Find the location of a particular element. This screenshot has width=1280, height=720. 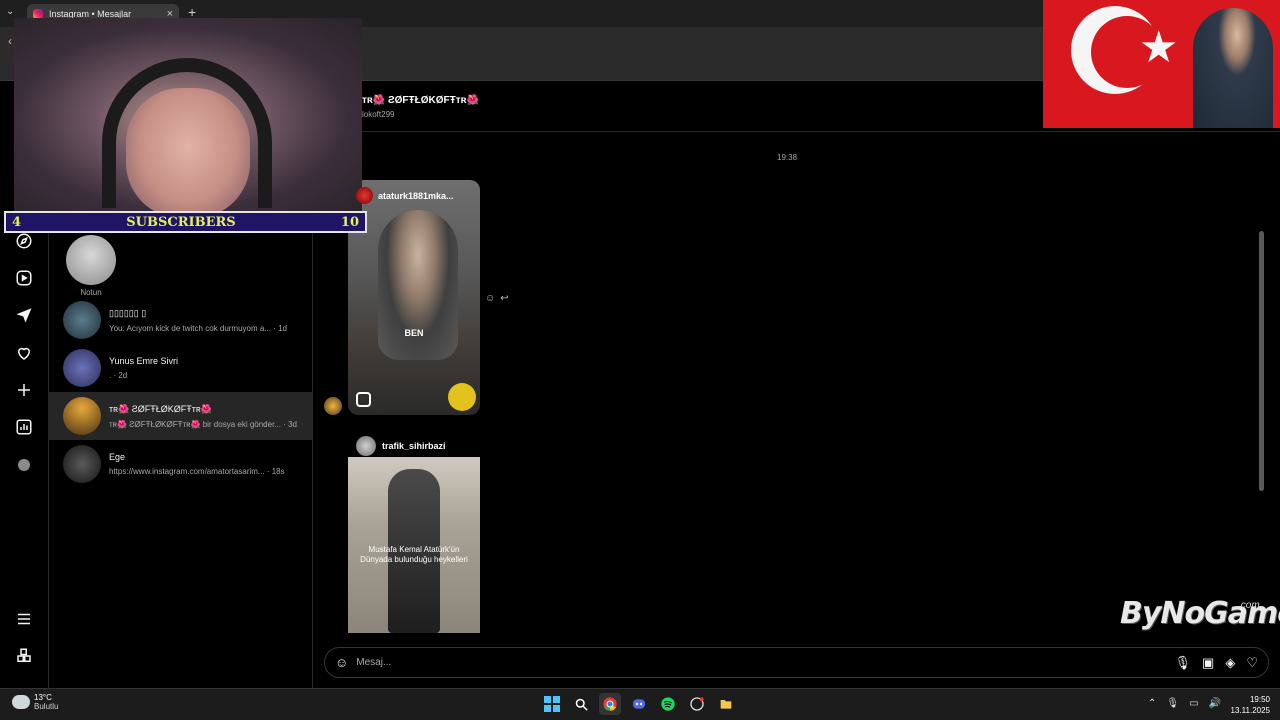

star-icon: ★ is located at coordinates (1159, 47).